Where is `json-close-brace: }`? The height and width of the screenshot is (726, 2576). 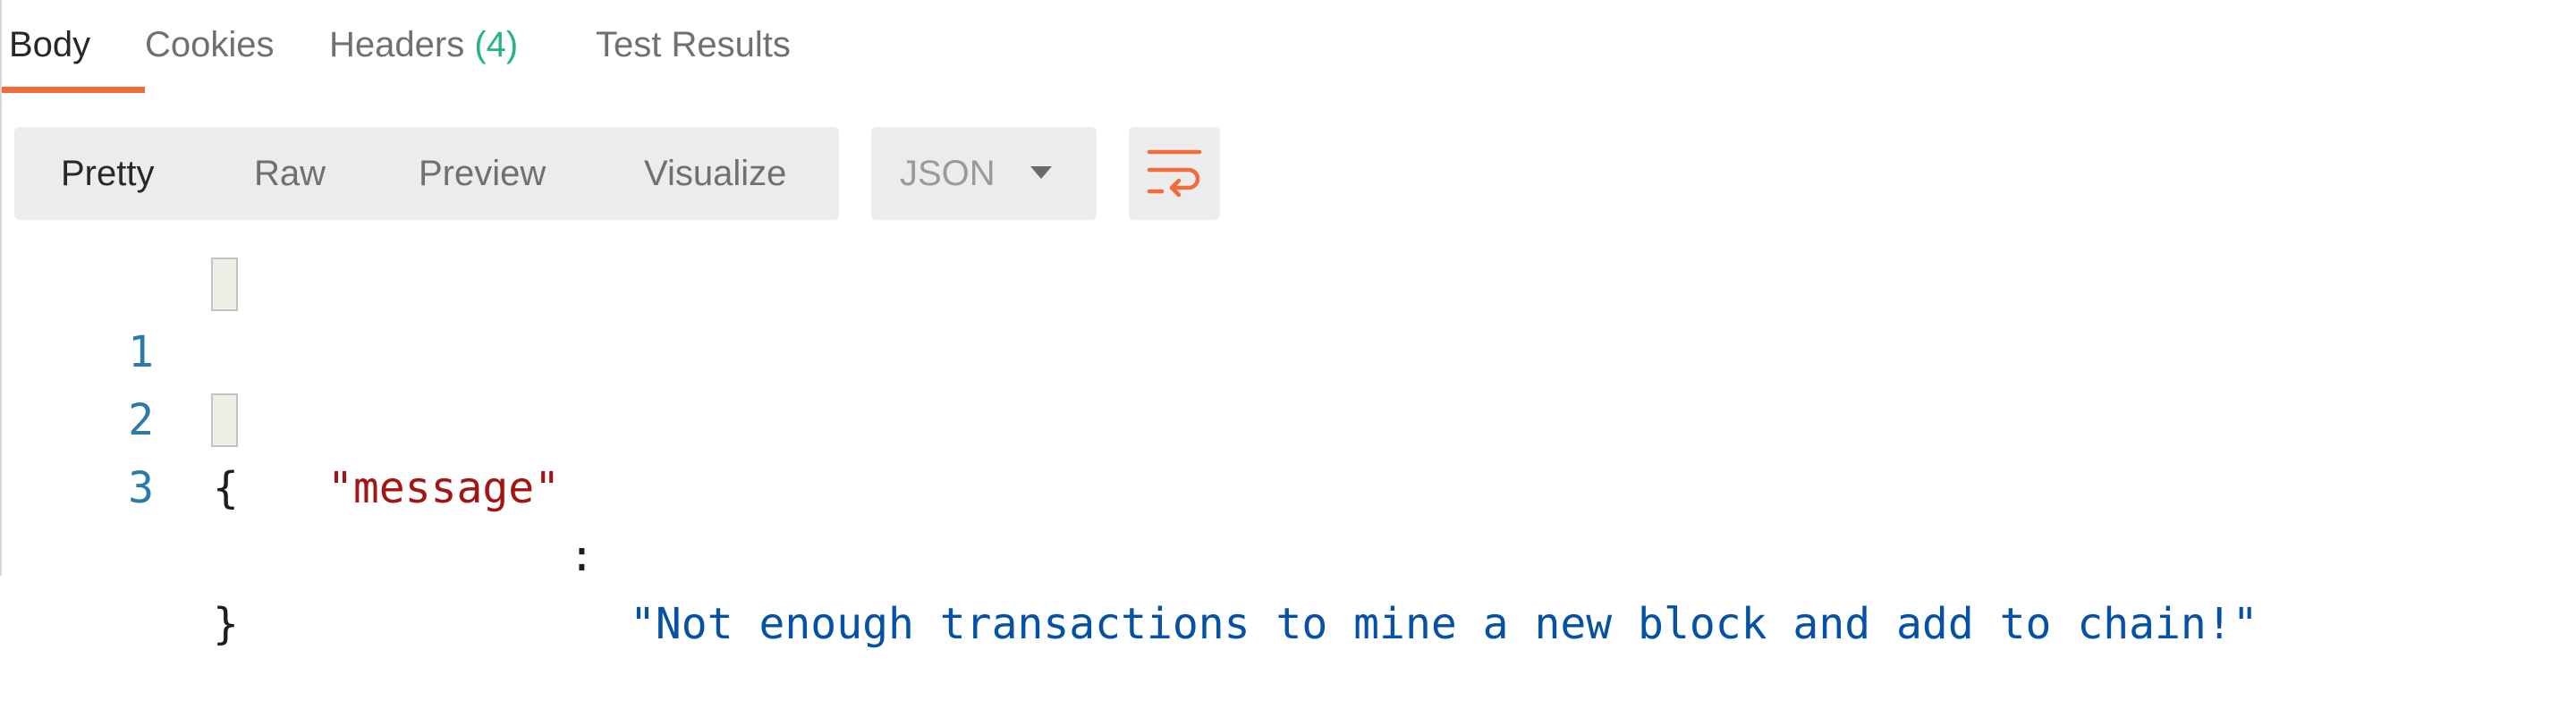 json-close-brace: } is located at coordinates (226, 624).